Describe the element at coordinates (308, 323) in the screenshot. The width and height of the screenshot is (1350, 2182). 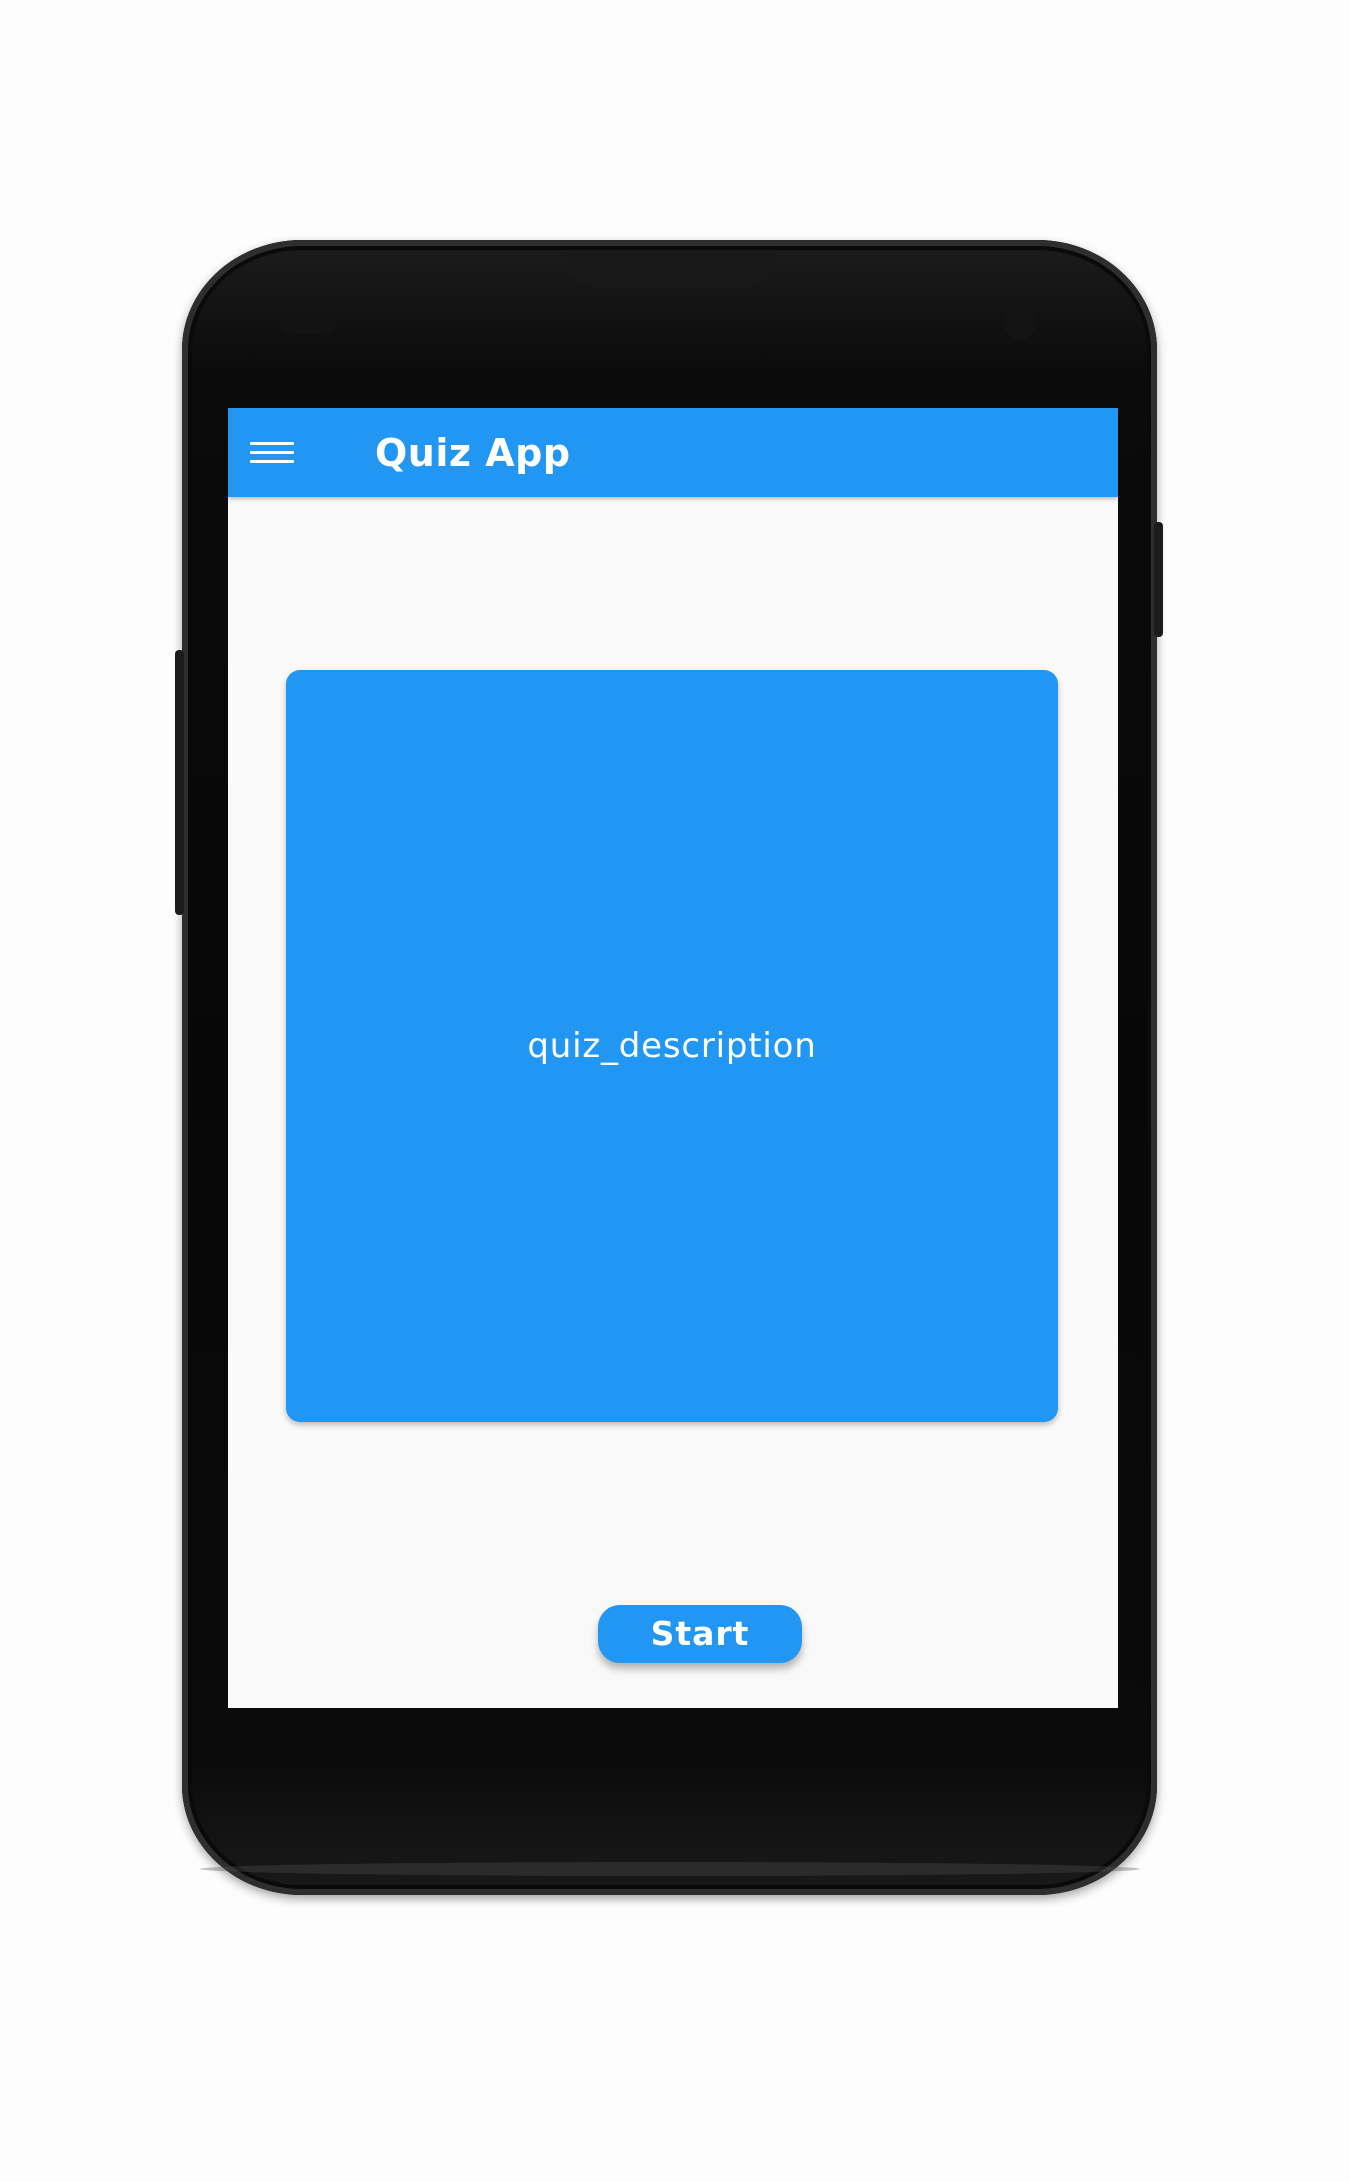
I see `phone-sensor` at that location.